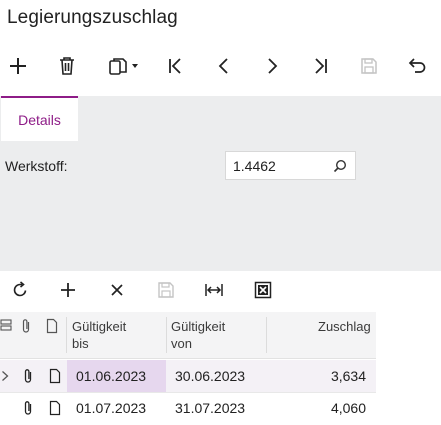 This screenshot has width=441, height=425. Describe the element at coordinates (80, 343) in the screenshot. I see `column-header-bis-line2: bis` at that location.